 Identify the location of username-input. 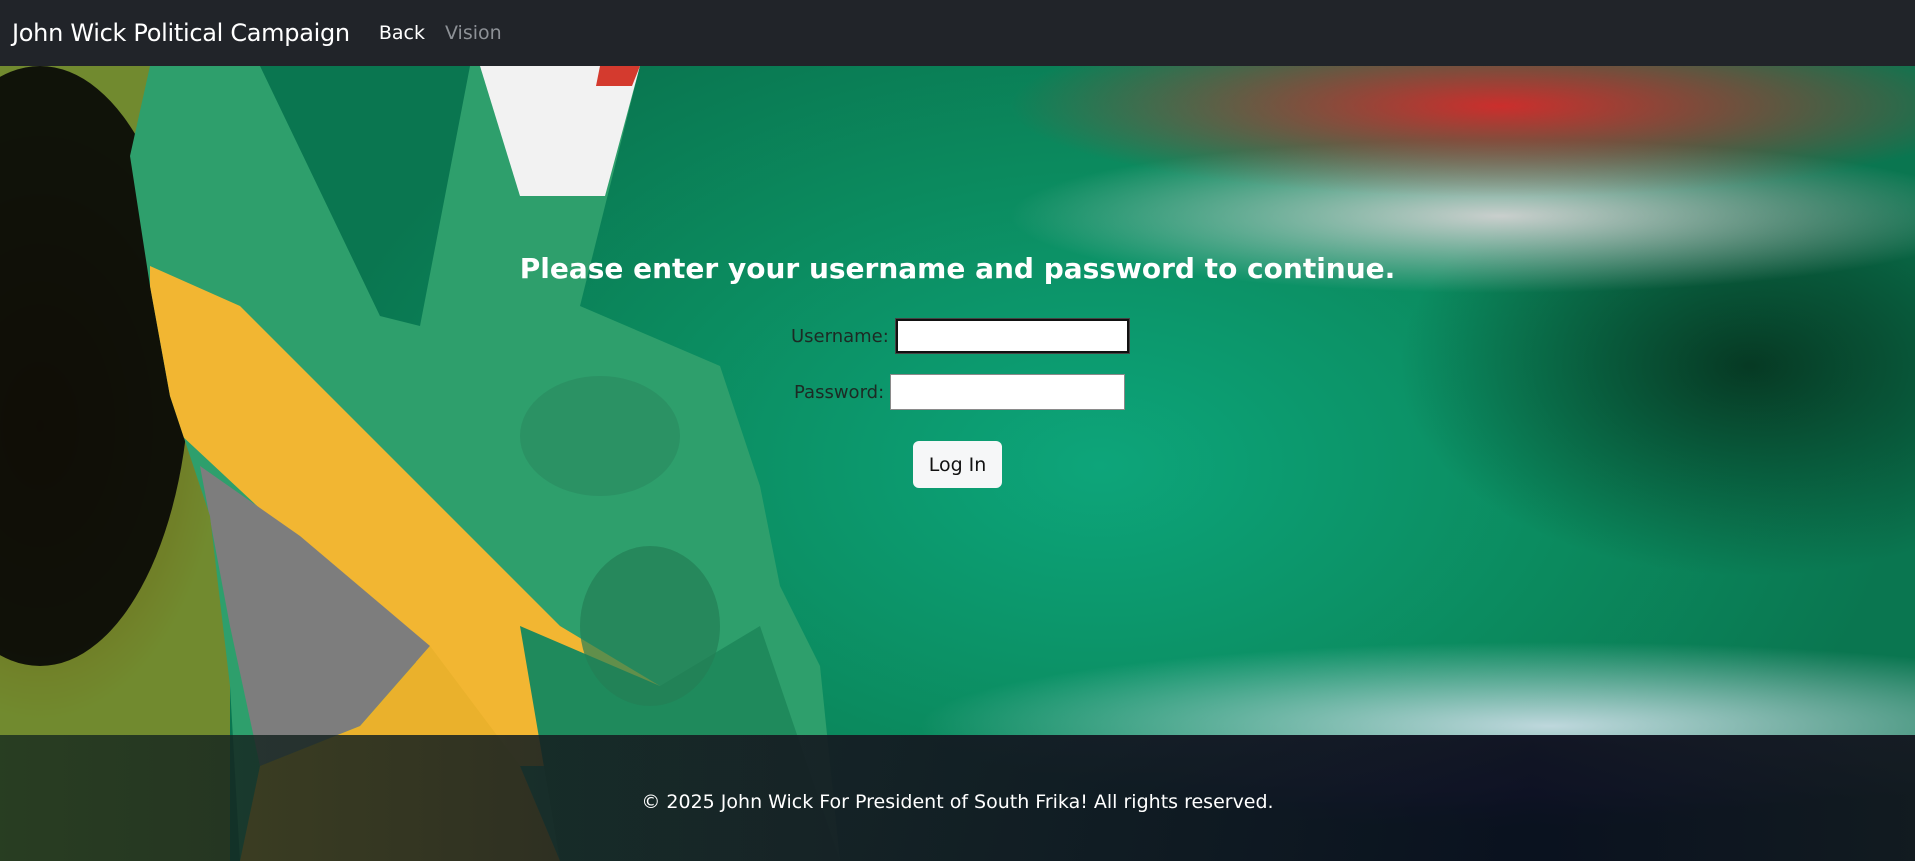
(1012, 336).